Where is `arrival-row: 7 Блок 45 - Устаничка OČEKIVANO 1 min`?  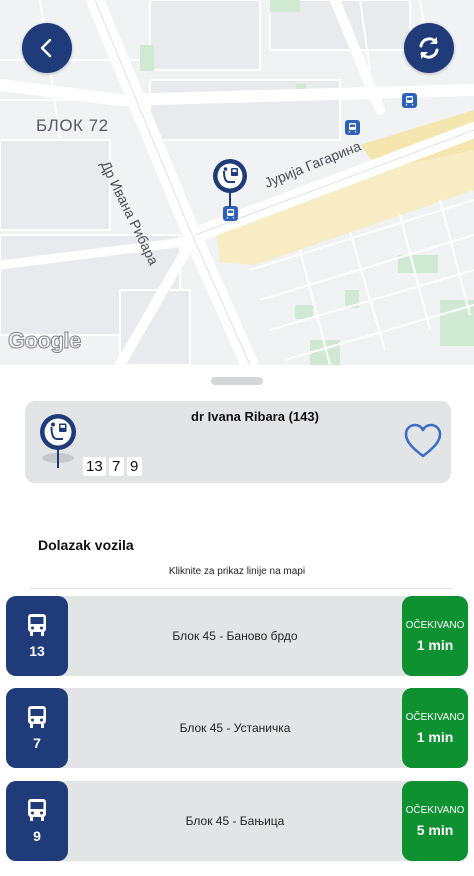 arrival-row: 7 Блок 45 - Устаничка OČEKIVANO 1 min is located at coordinates (237, 728).